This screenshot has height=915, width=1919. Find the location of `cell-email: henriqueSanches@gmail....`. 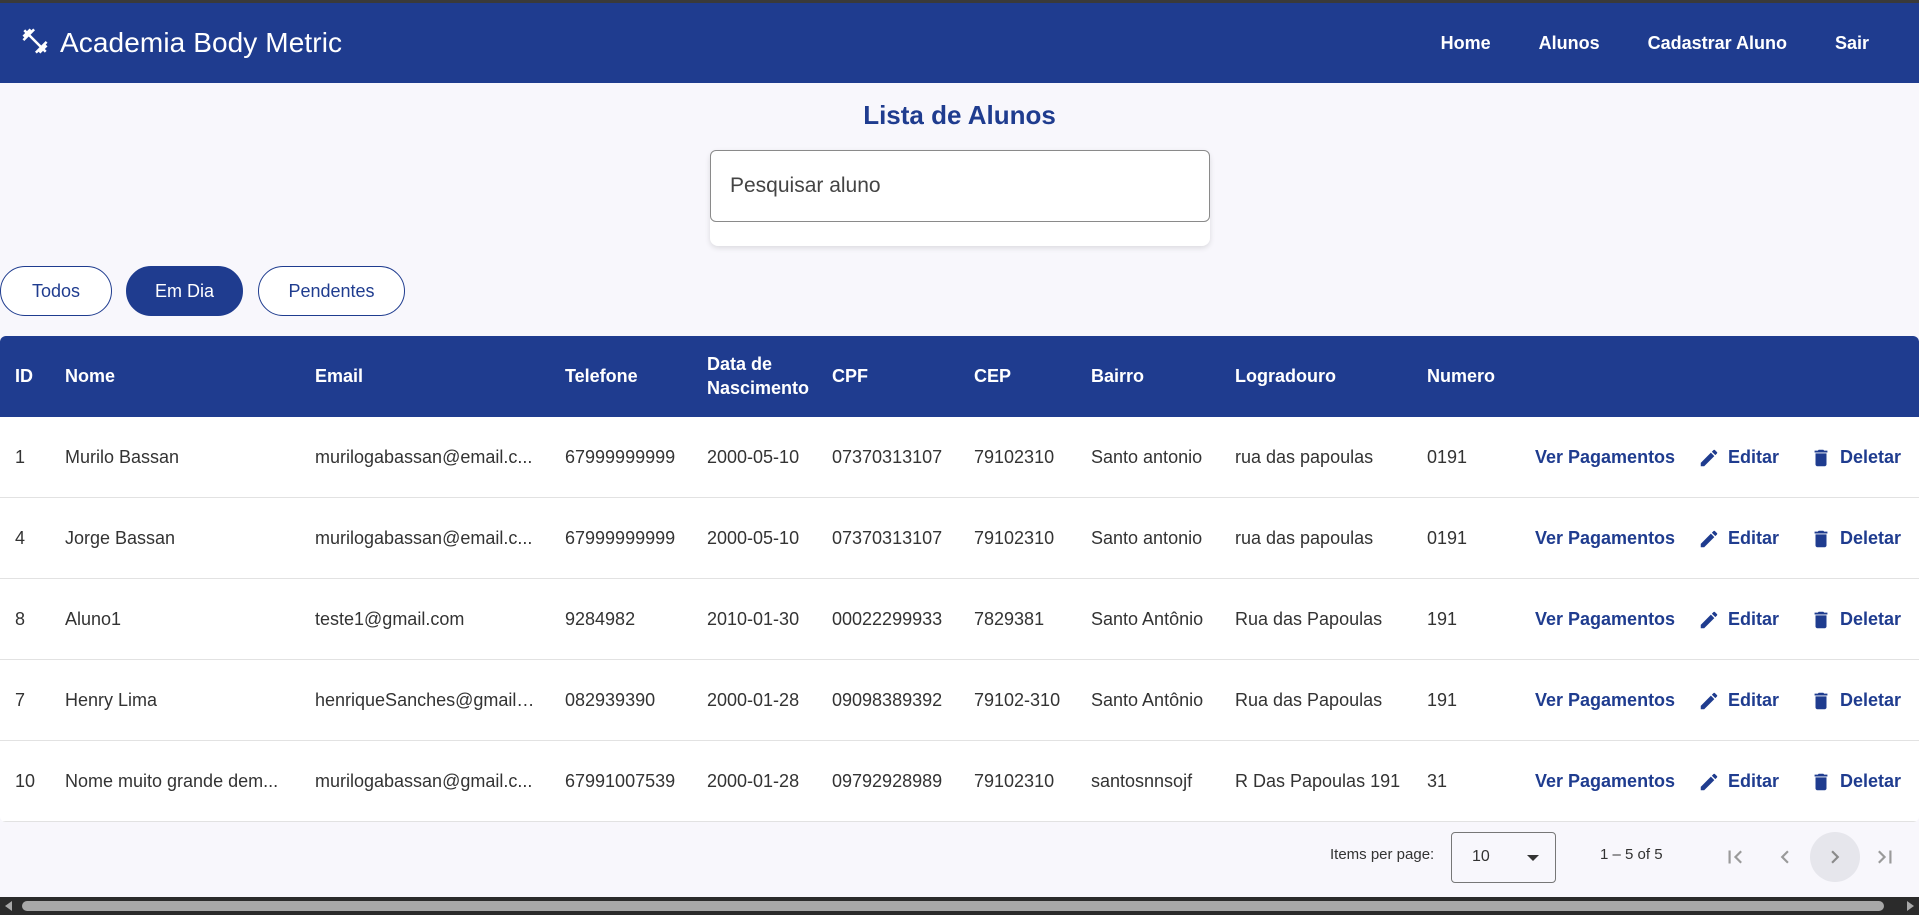

cell-email: henriqueSanches@gmail.... is located at coordinates (425, 700).